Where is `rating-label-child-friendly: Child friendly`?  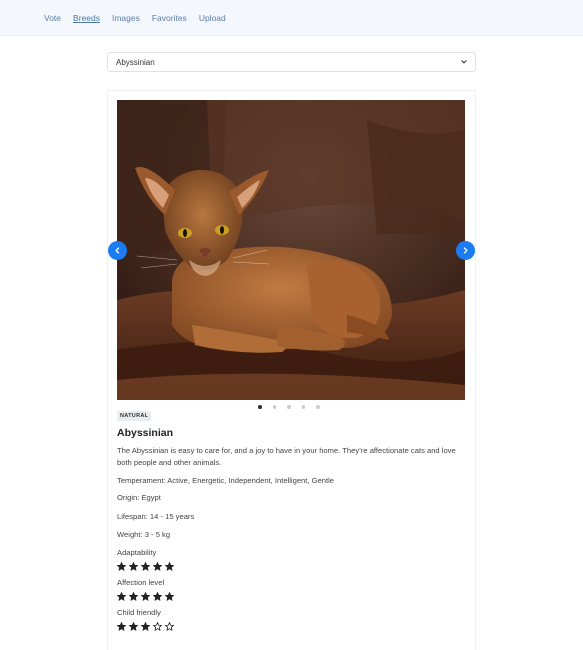 rating-label-child-friendly: Child friendly is located at coordinates (139, 612).